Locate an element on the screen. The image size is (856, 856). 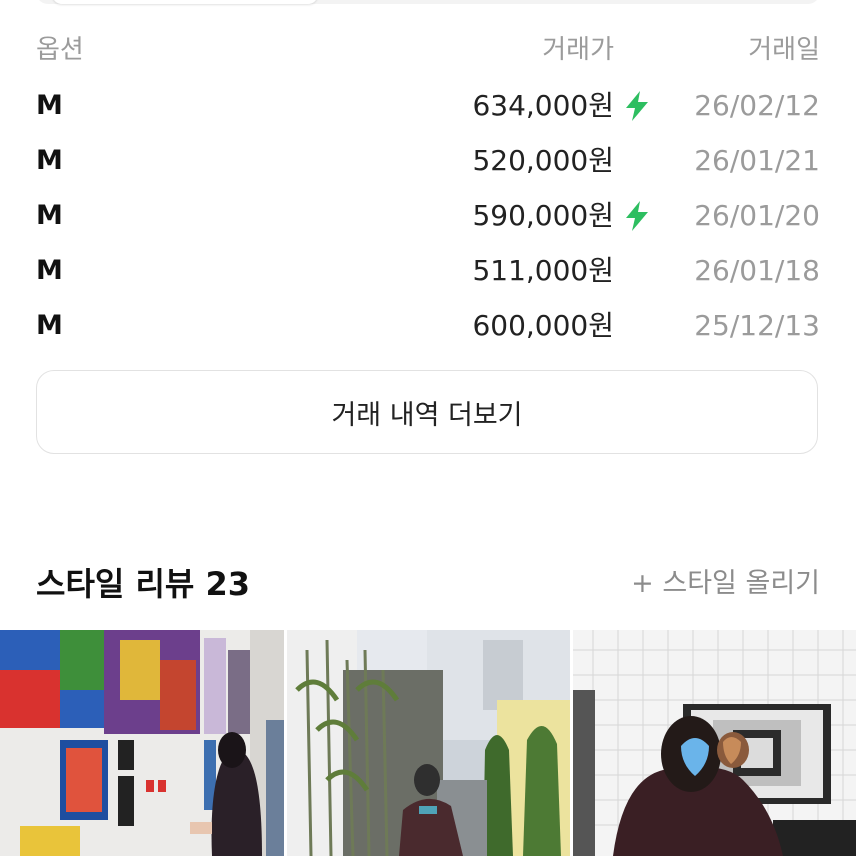
row-date: 25/12/13 is located at coordinates (757, 325).